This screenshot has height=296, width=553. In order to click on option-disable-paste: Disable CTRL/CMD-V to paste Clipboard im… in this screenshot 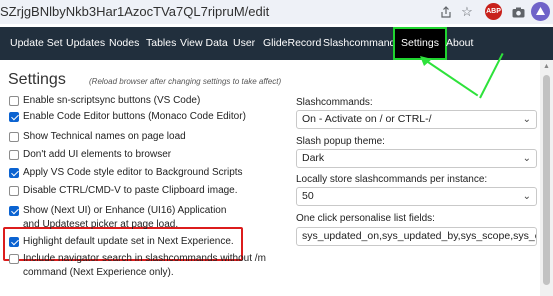, I will do `click(144, 191)`.